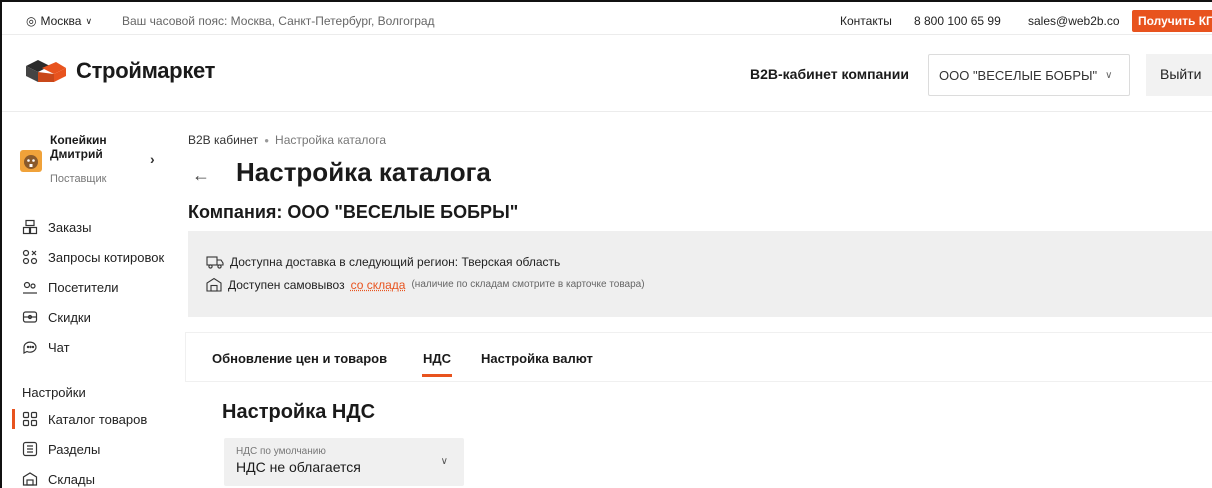 The height and width of the screenshot is (488, 1212). What do you see at coordinates (437, 358) in the screenshot?
I see `tab-vat: НДС` at bounding box center [437, 358].